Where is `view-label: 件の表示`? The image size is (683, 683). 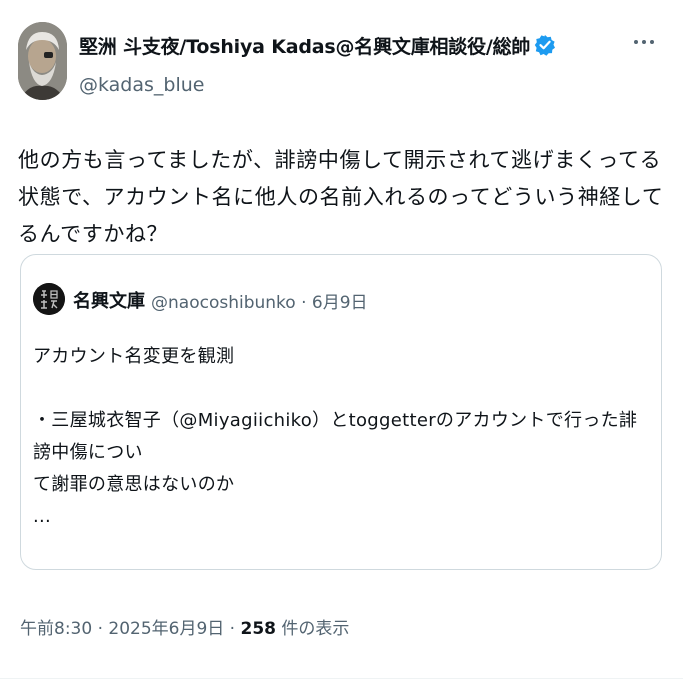 view-label: 件の表示 is located at coordinates (313, 629).